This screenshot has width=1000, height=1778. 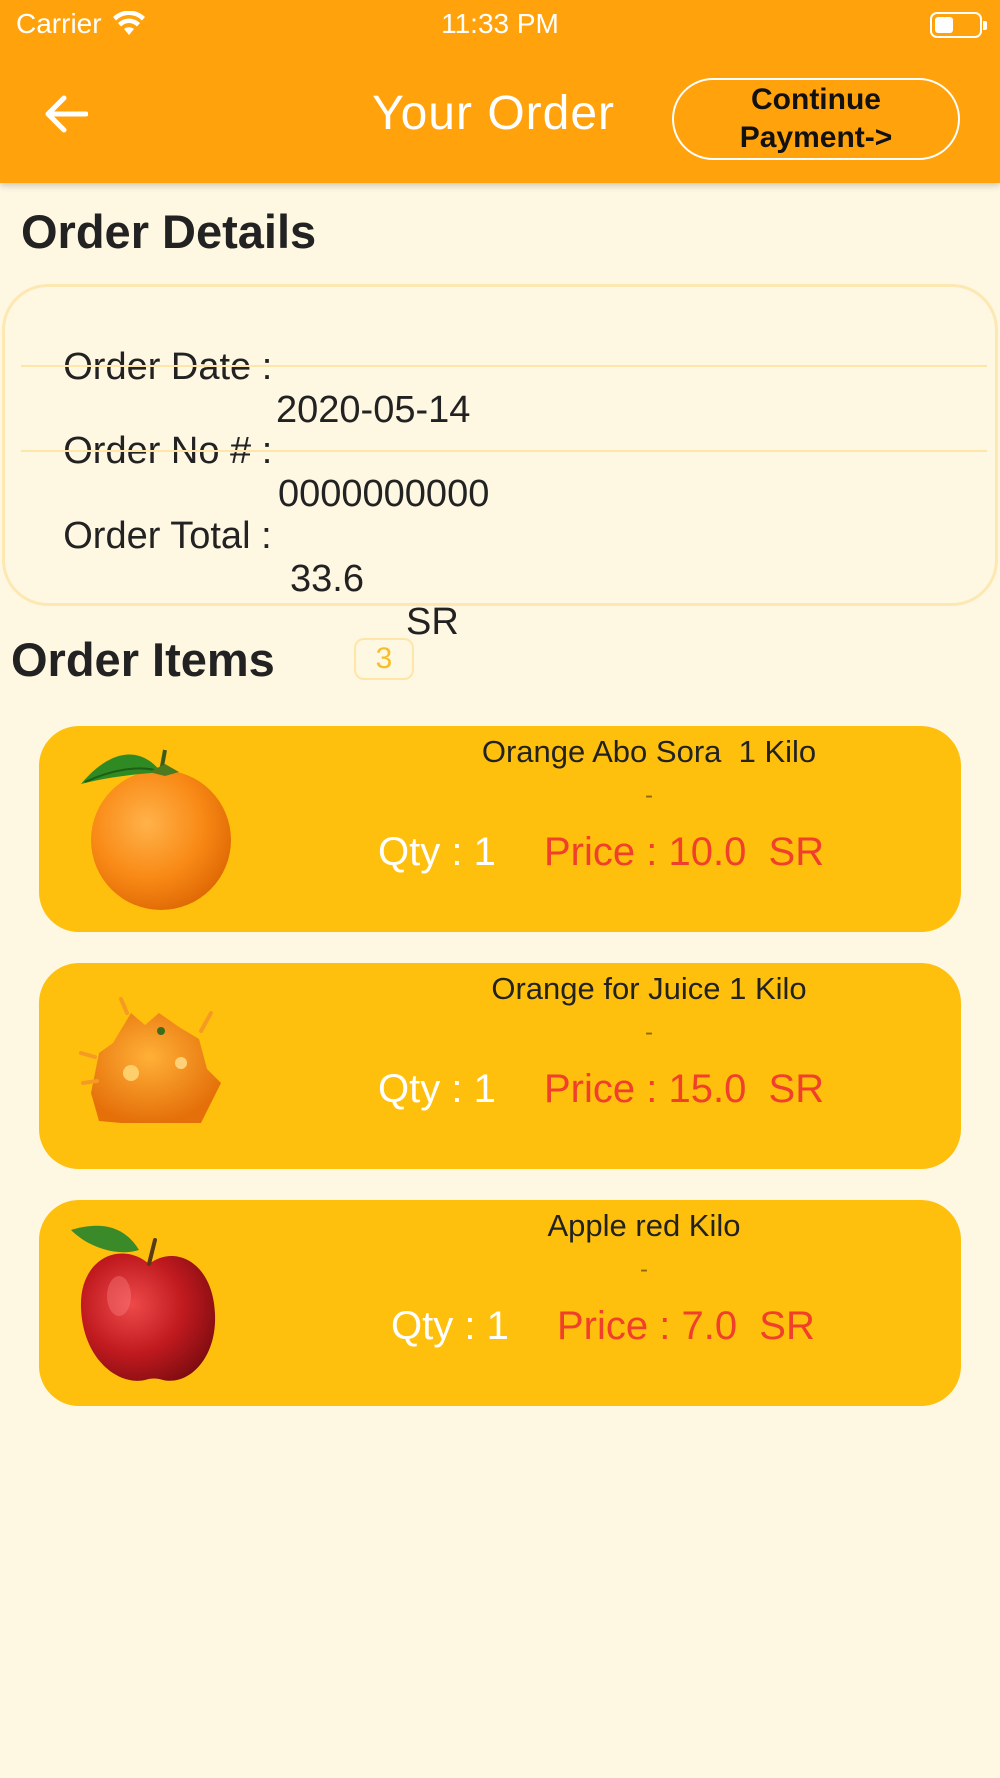 I want to click on back-button, so click(x=66, y=114).